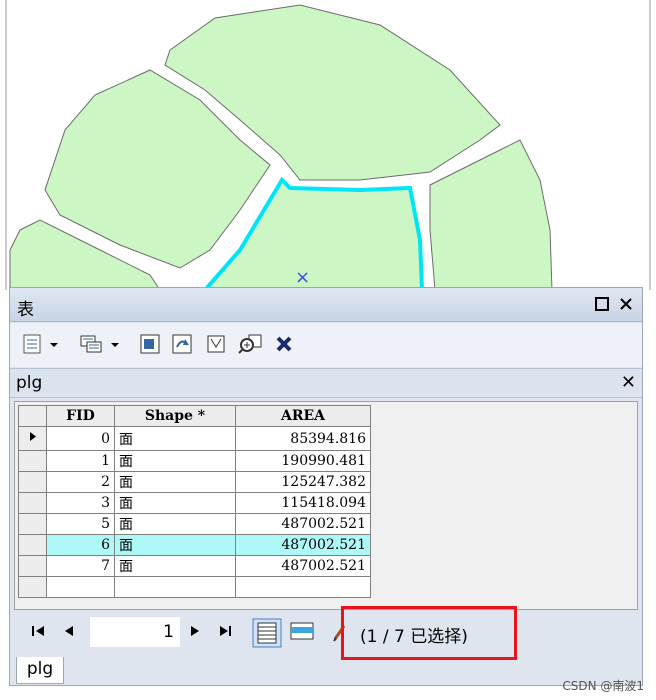  Describe the element at coordinates (42, 344) in the screenshot. I see `table-options-icon` at that location.